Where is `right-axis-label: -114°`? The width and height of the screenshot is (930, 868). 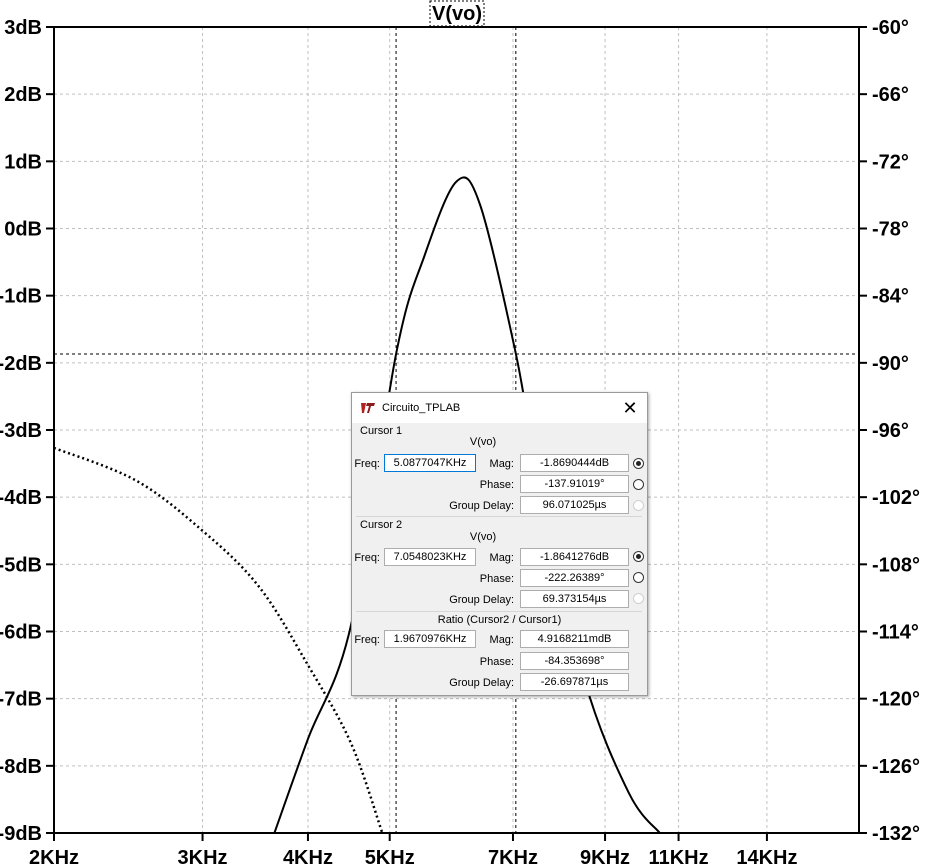
right-axis-label: -114° is located at coordinates (895, 633).